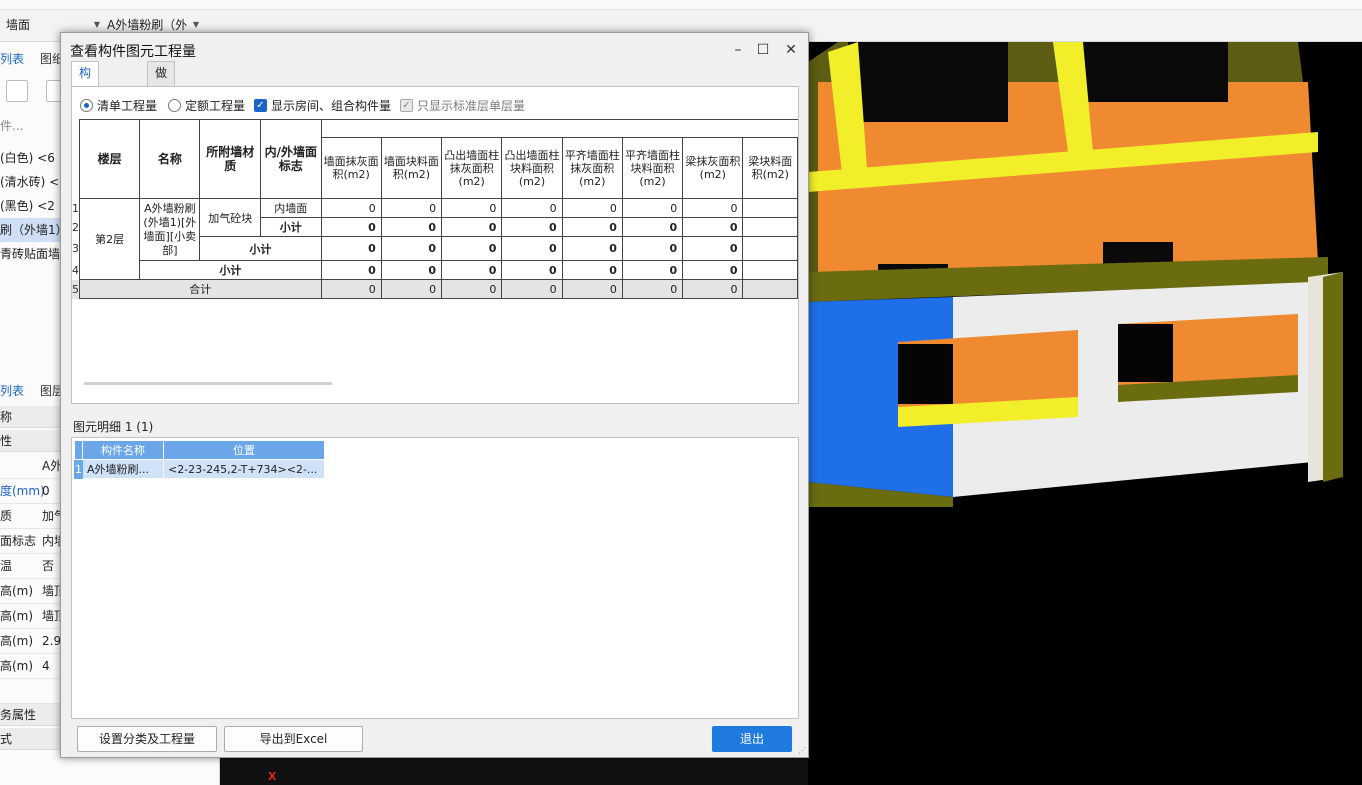  I want to click on property-value: 4, so click(46, 666).